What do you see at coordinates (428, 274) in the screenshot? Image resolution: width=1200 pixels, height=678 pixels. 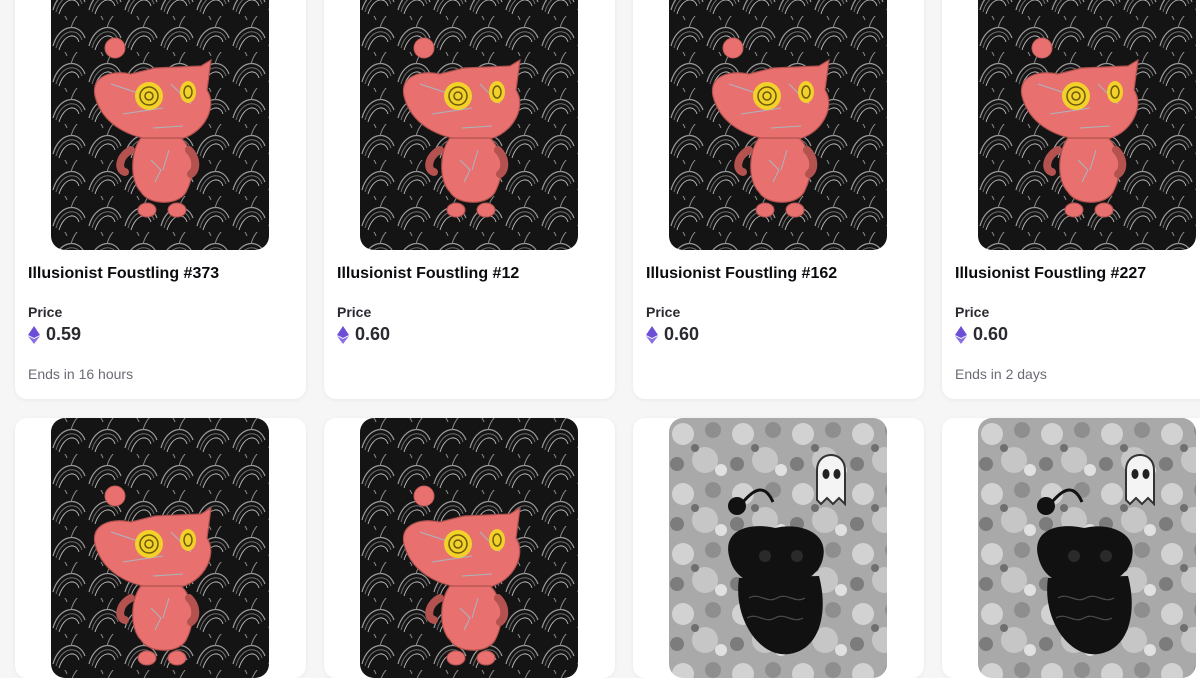 I see `nft-title: Illusionist Foustling #12` at bounding box center [428, 274].